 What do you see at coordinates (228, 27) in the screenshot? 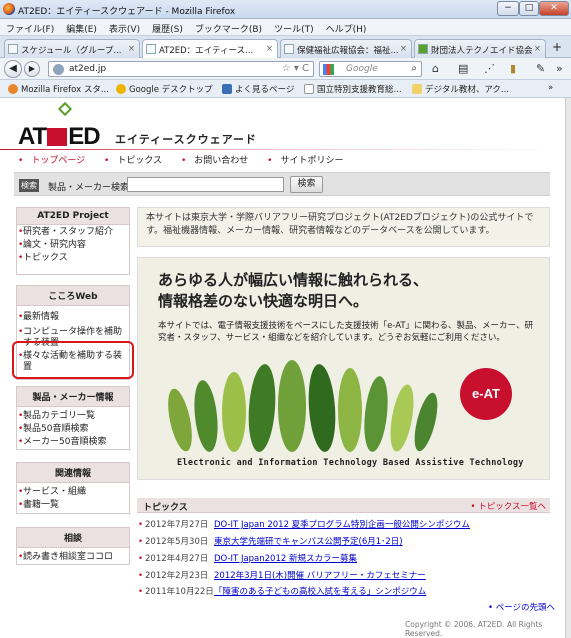
I see `menu-bookmarks: ブックマーク(B)` at bounding box center [228, 27].